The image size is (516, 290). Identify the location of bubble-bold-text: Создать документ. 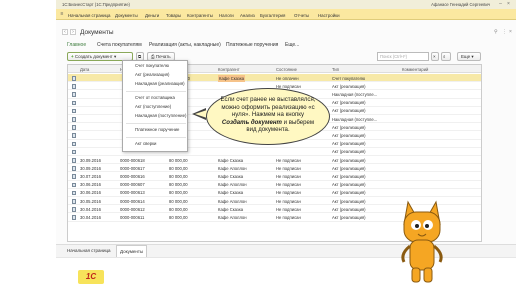
(251, 122).